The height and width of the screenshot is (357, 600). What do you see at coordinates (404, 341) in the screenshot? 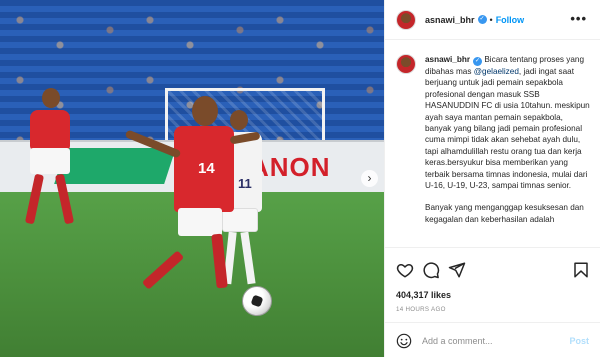
I see `emoji-icon` at bounding box center [404, 341].